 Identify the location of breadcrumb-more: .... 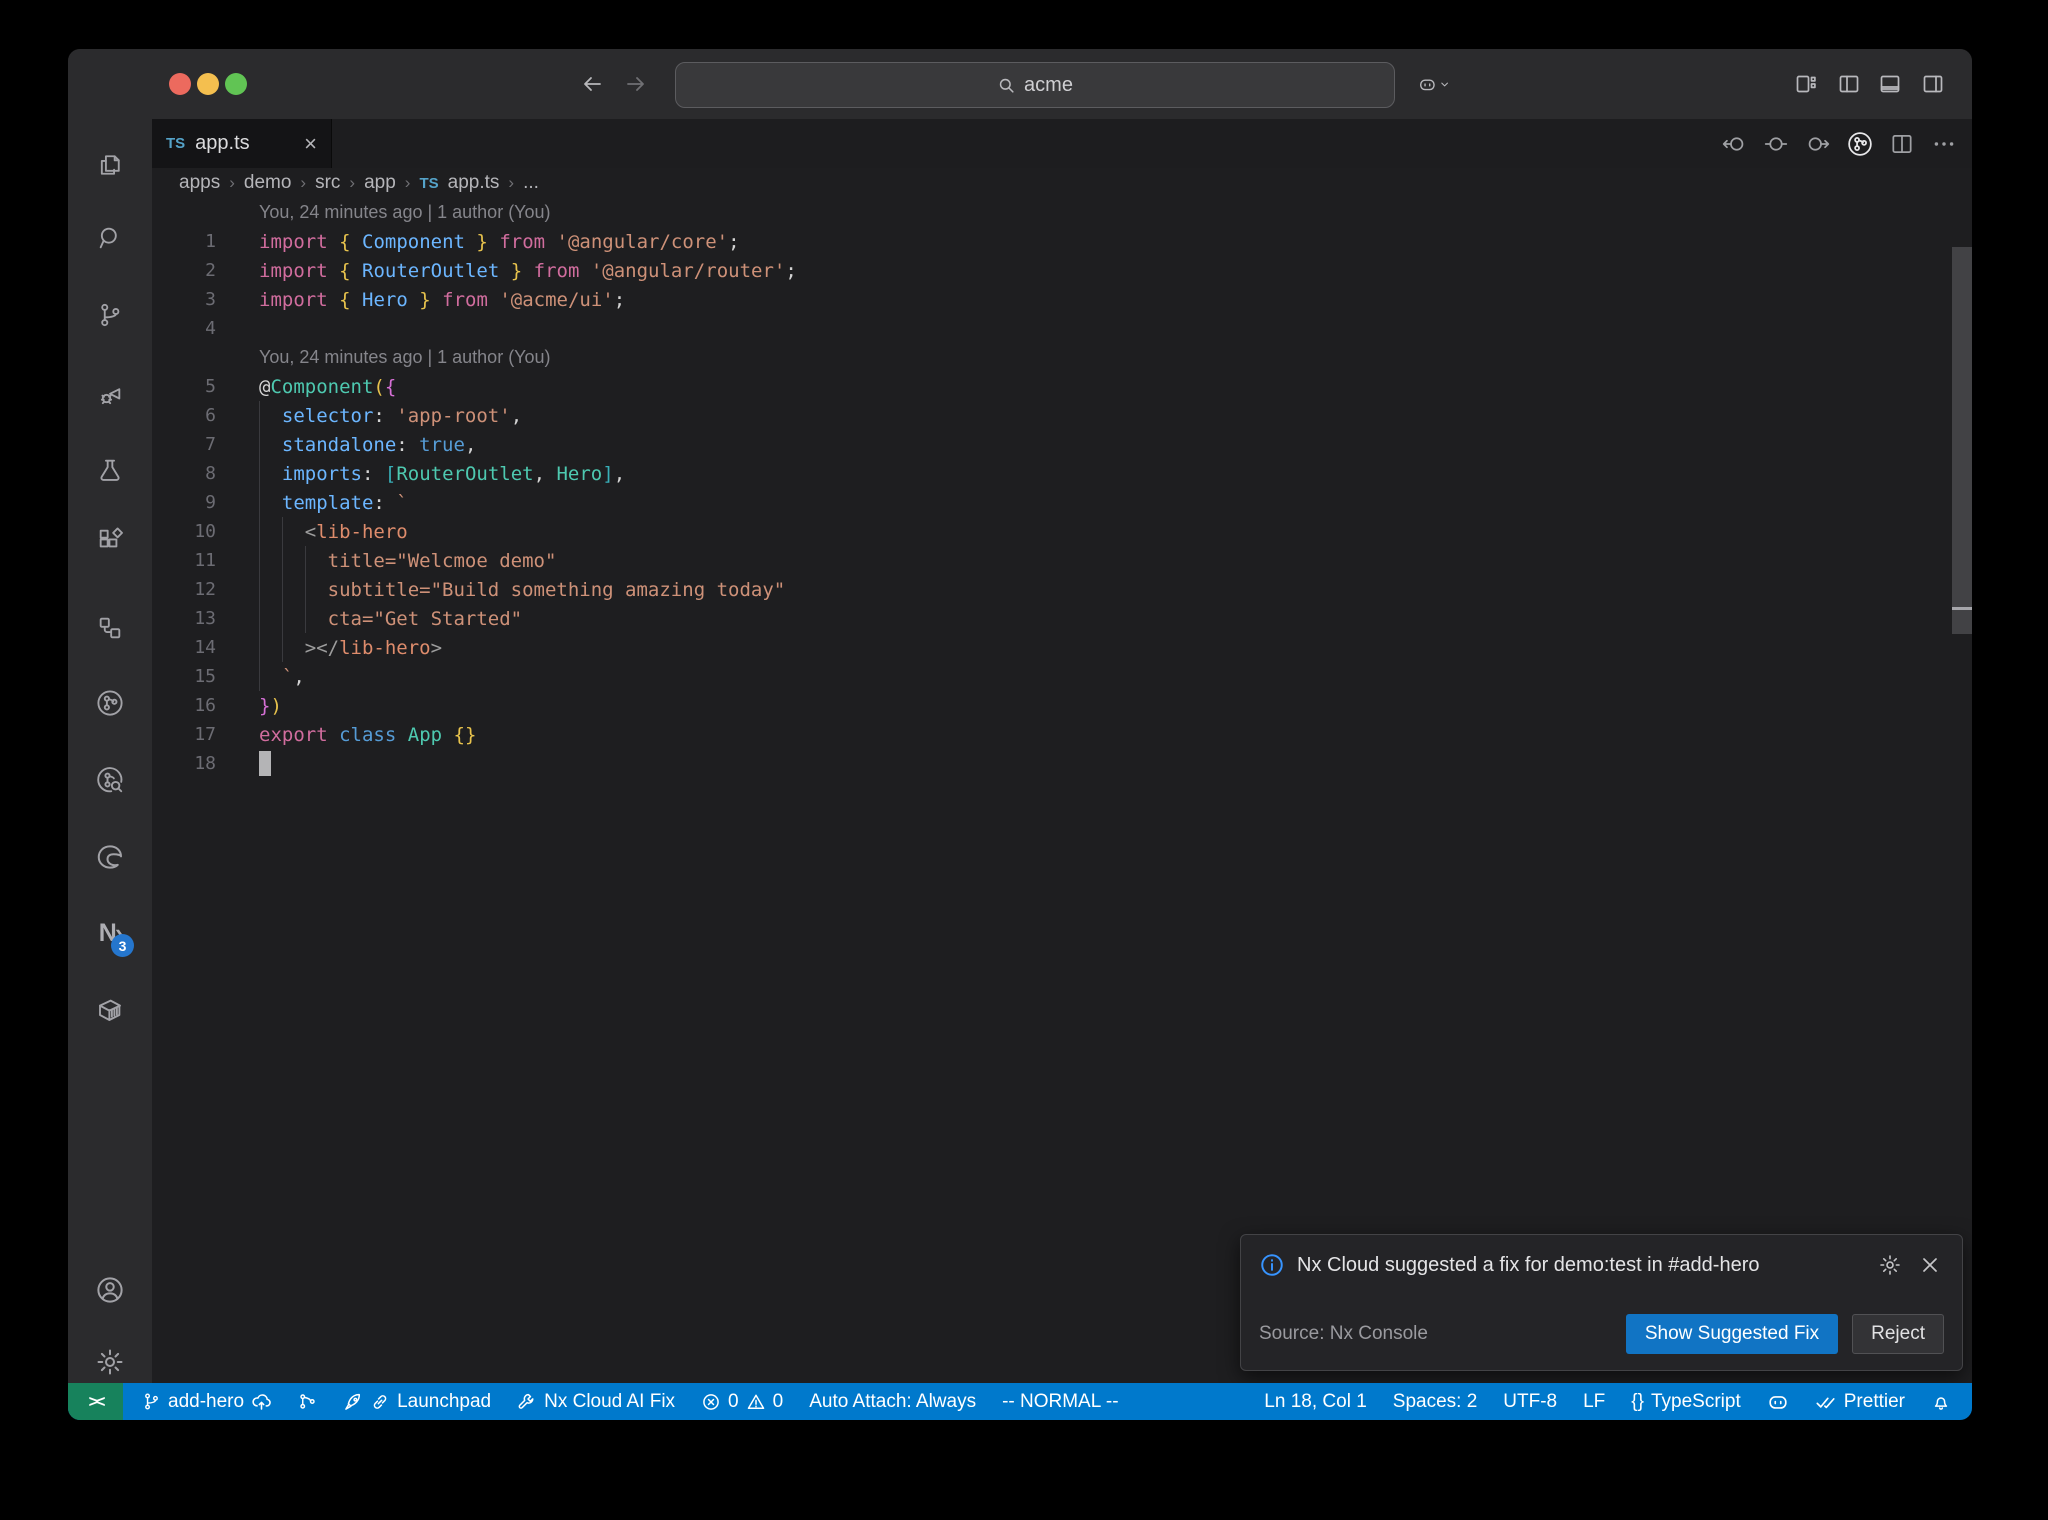
(531, 183).